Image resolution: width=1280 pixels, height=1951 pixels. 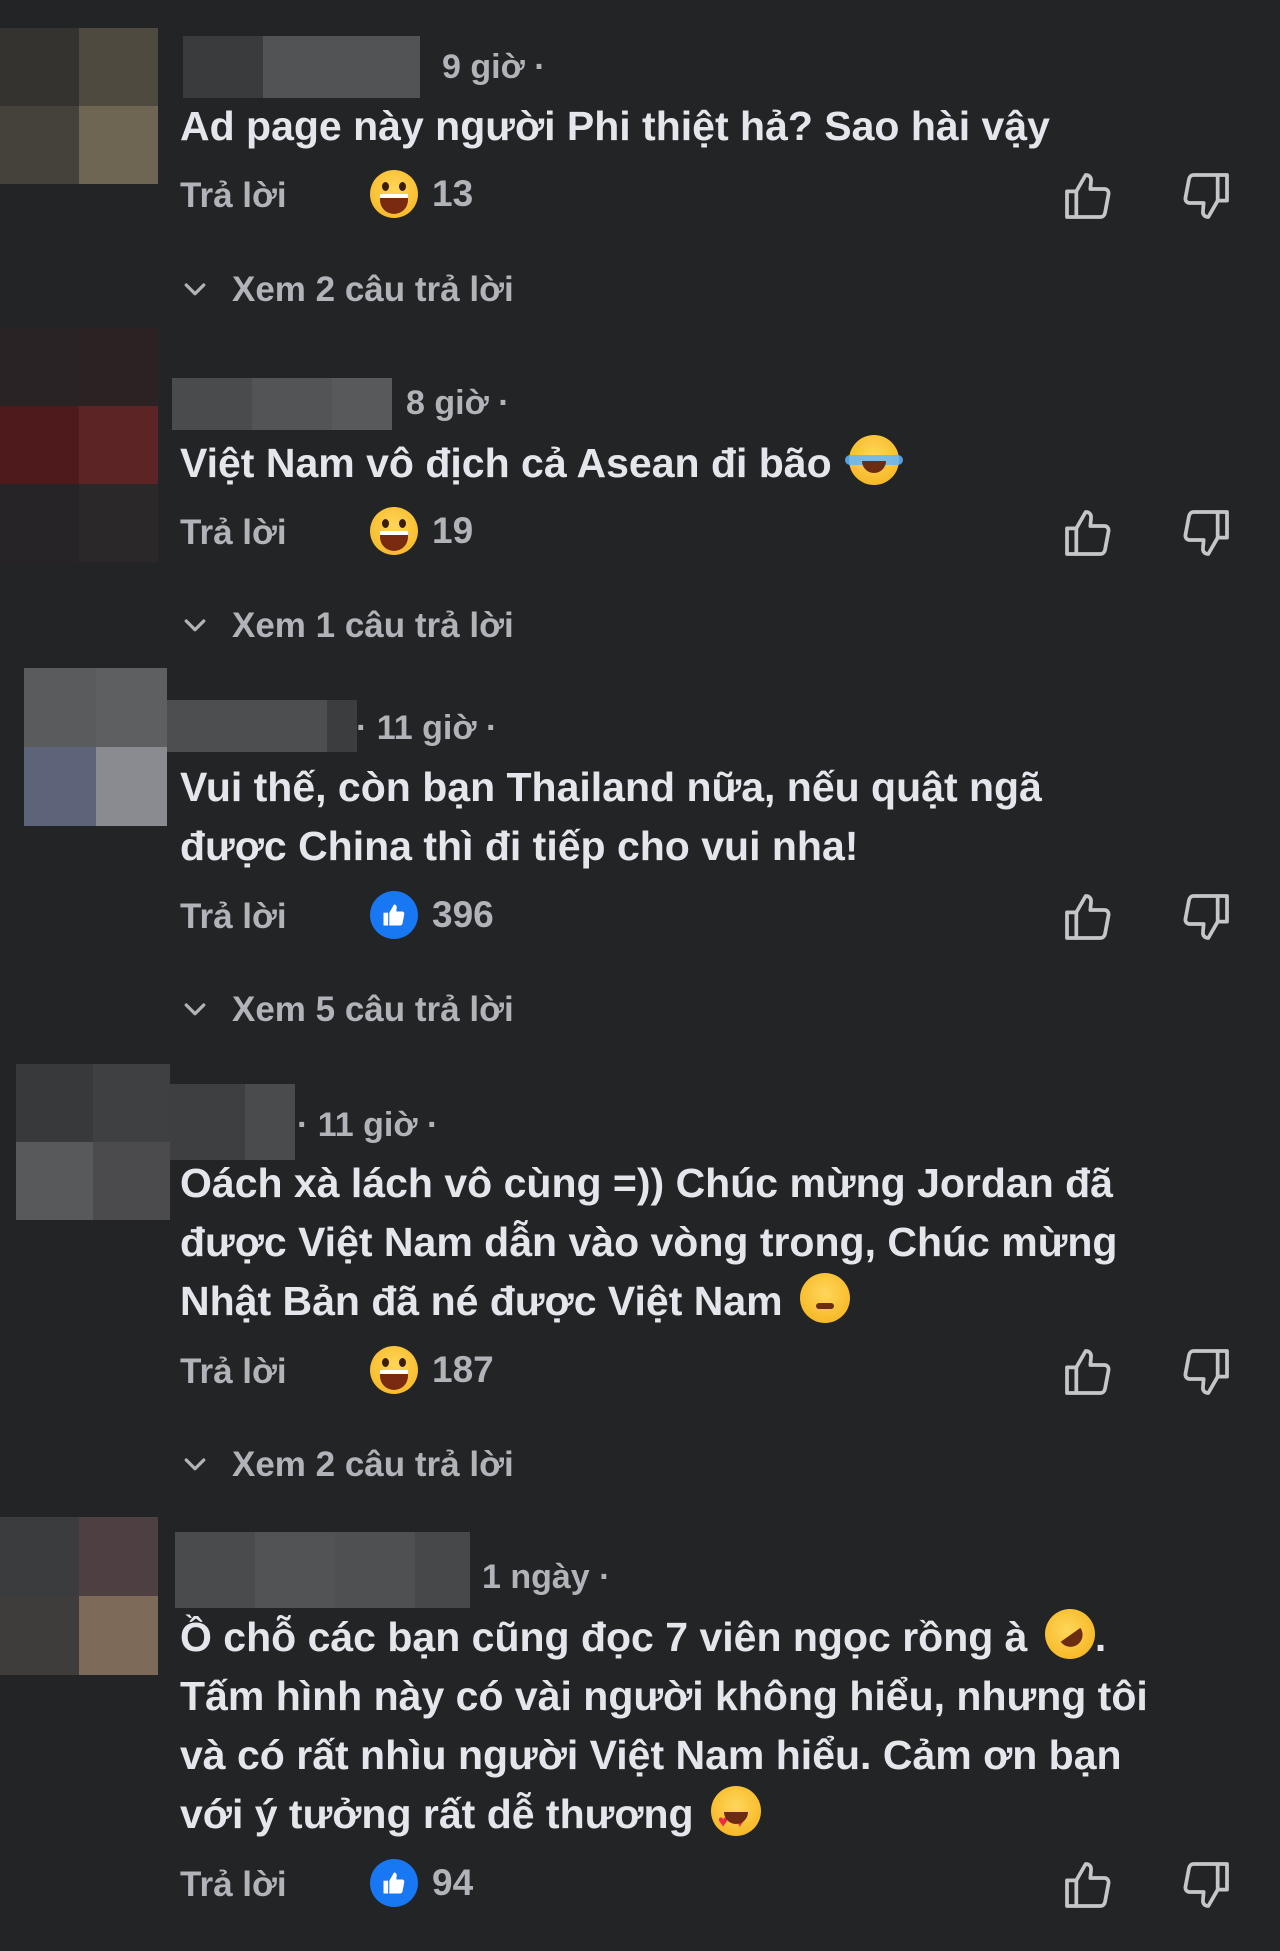 I want to click on view-replies-label: Xem 5 câu trả lời, so click(x=373, y=1009).